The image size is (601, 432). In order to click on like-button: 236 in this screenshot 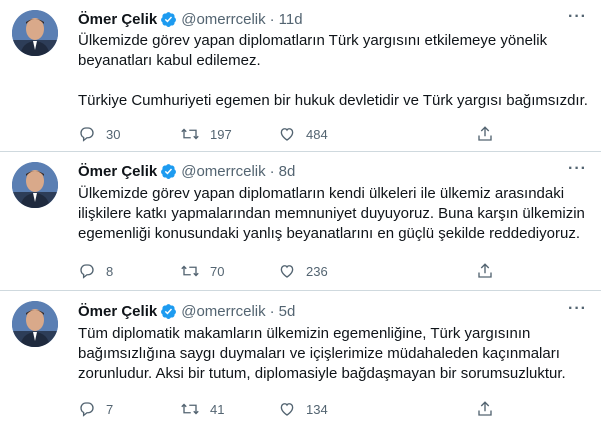, I will do `click(303, 271)`.